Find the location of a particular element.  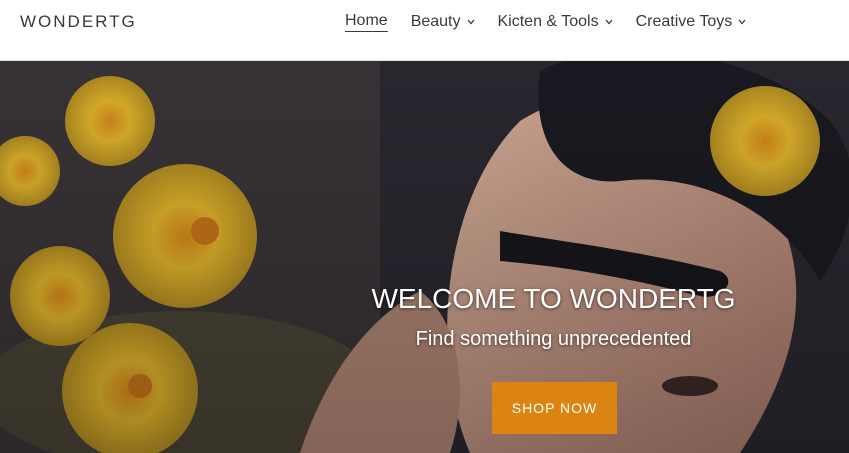

nav-item-label: Beauty is located at coordinates (435, 21).